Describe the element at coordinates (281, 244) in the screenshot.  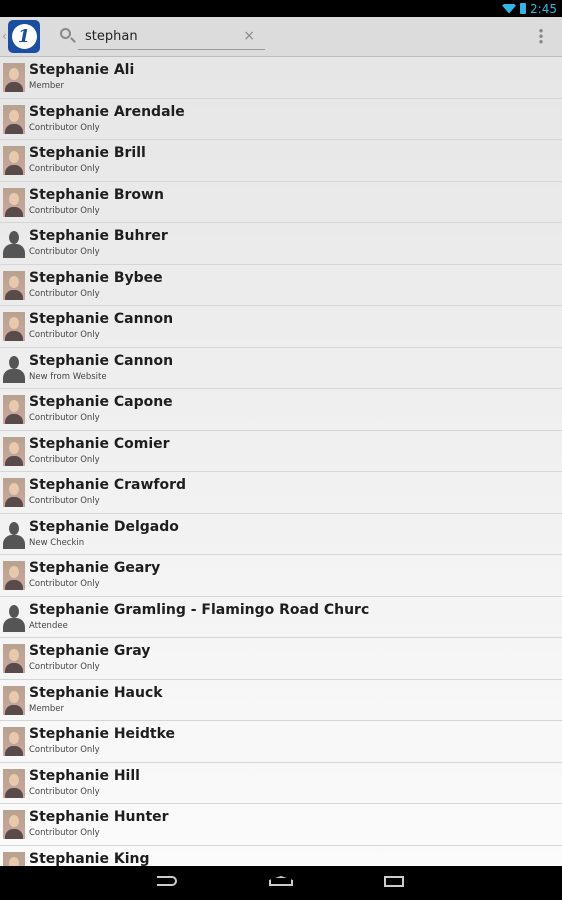
I see `contact-row: Stephanie Buhrer Contributor Only` at that location.